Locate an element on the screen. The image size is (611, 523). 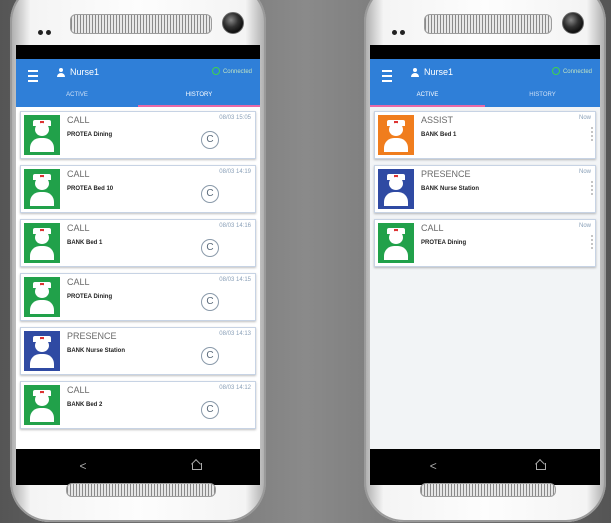
alert-time: 08/03 14:19 is located at coordinates (235, 172).